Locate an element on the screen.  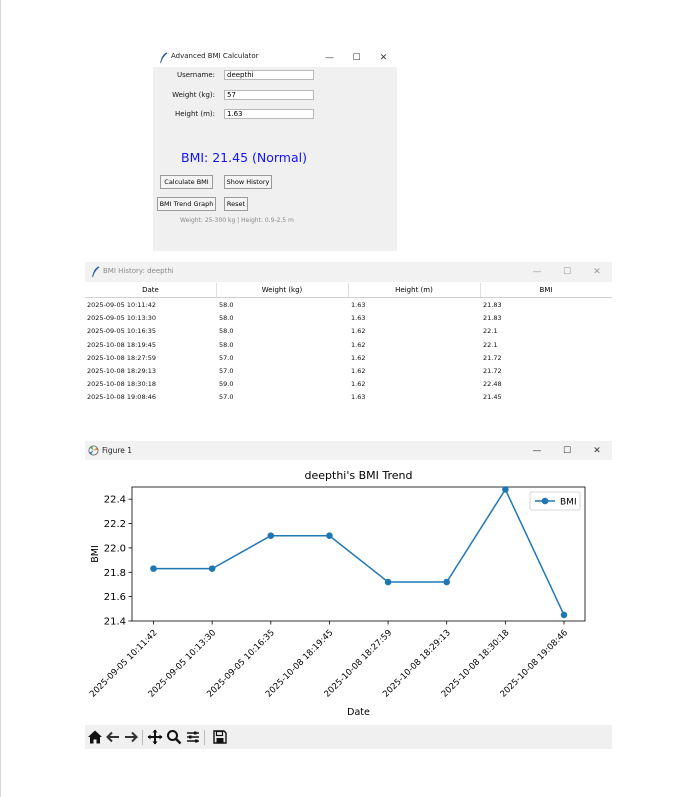
weight-input is located at coordinates (269, 95).